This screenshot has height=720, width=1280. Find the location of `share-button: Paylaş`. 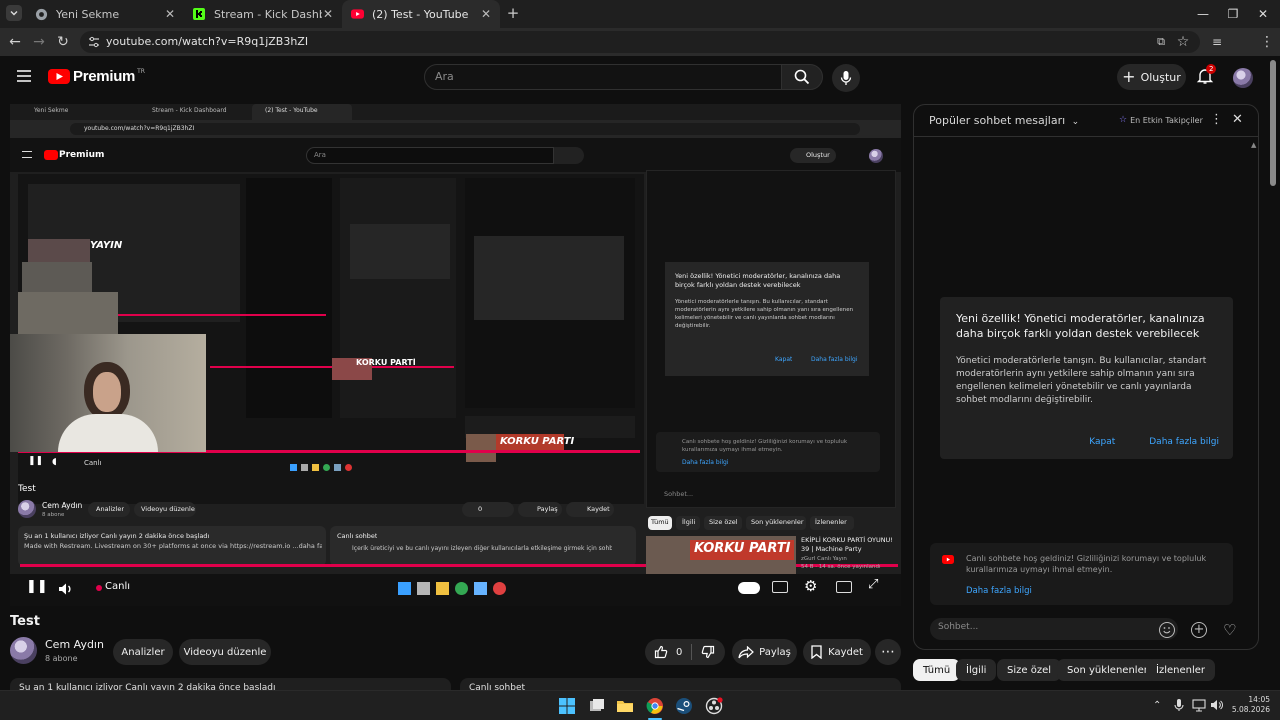

share-button: Paylaş is located at coordinates (764, 652).